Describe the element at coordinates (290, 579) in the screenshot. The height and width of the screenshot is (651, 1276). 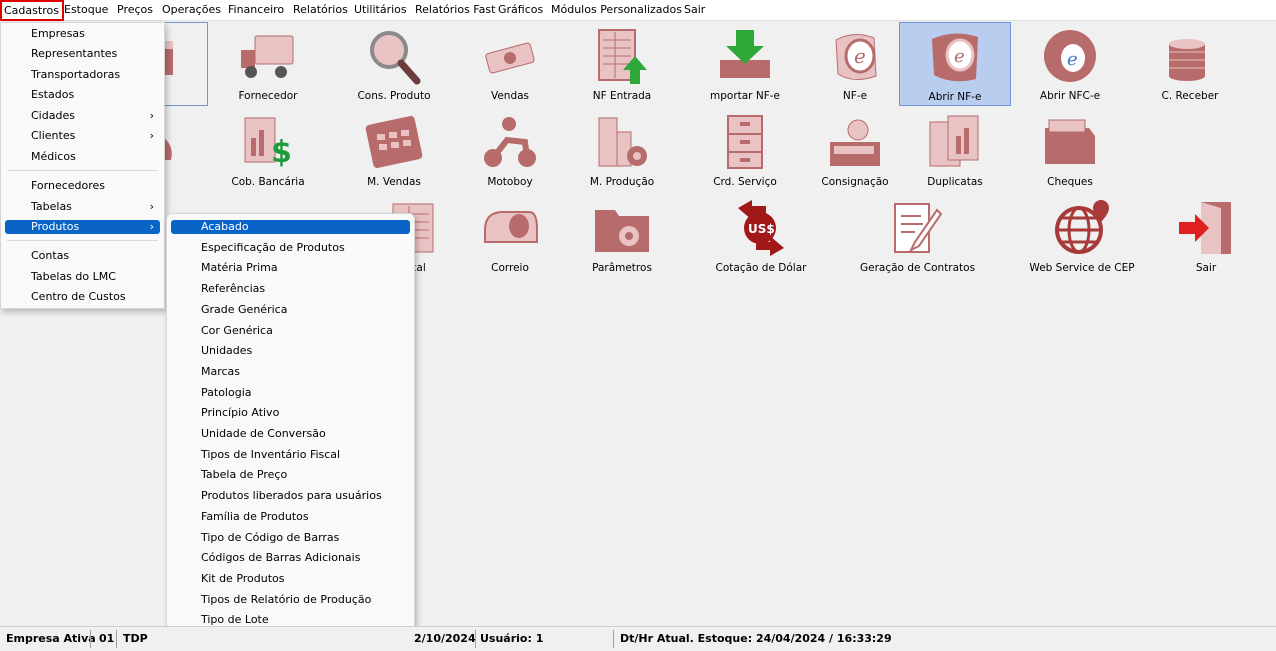
I see `produtos-item-kit-de-produtos: Kit de Produtos` at that location.